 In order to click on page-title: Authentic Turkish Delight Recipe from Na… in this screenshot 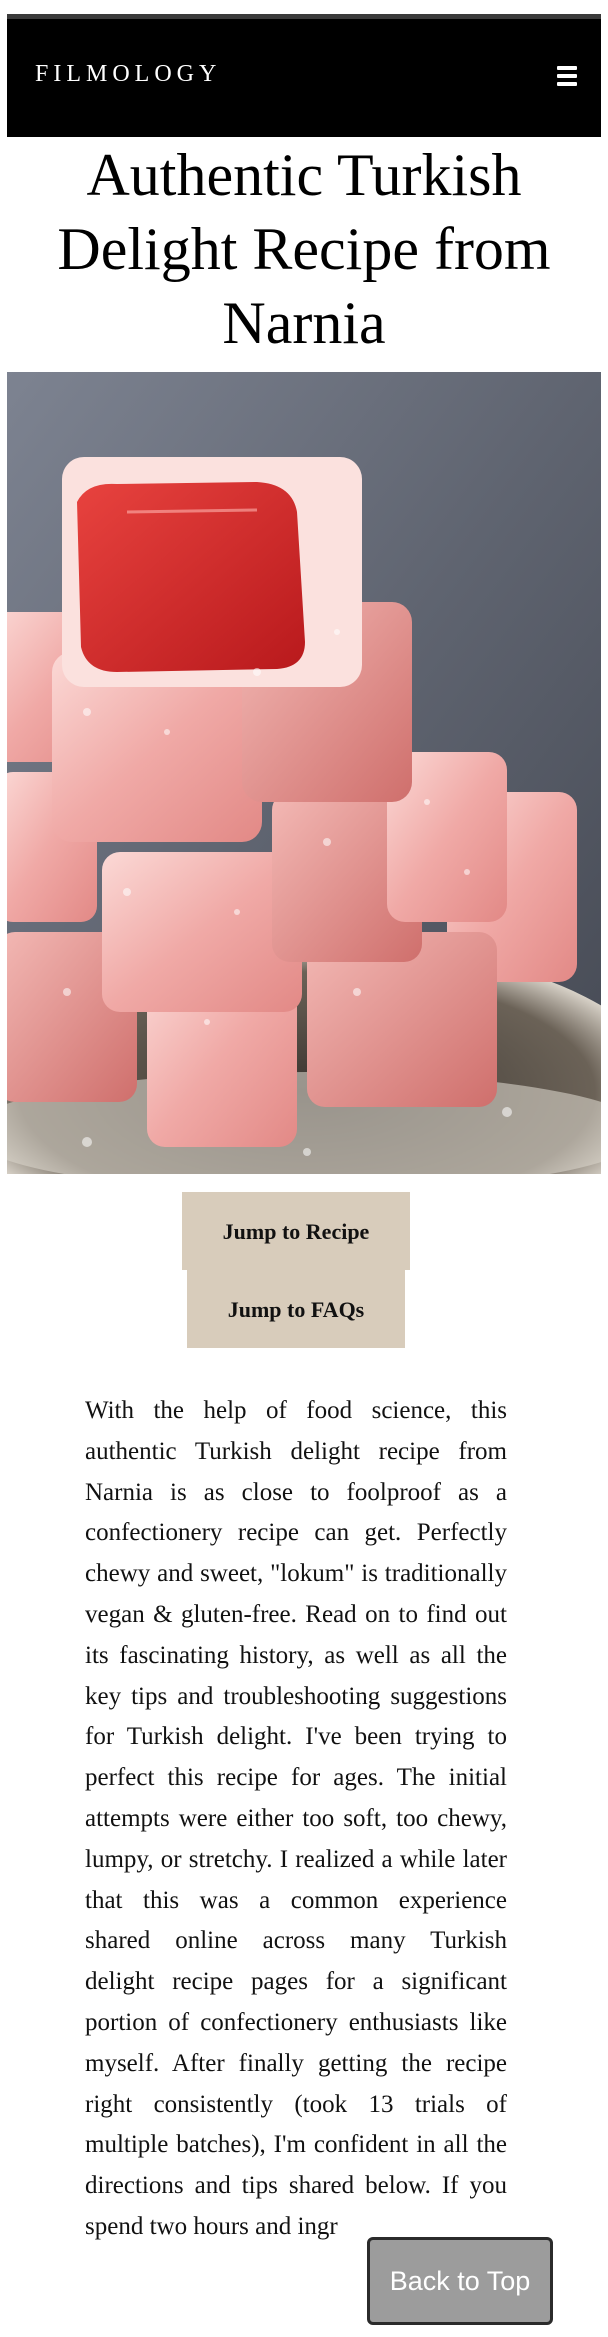, I will do `click(304, 249)`.